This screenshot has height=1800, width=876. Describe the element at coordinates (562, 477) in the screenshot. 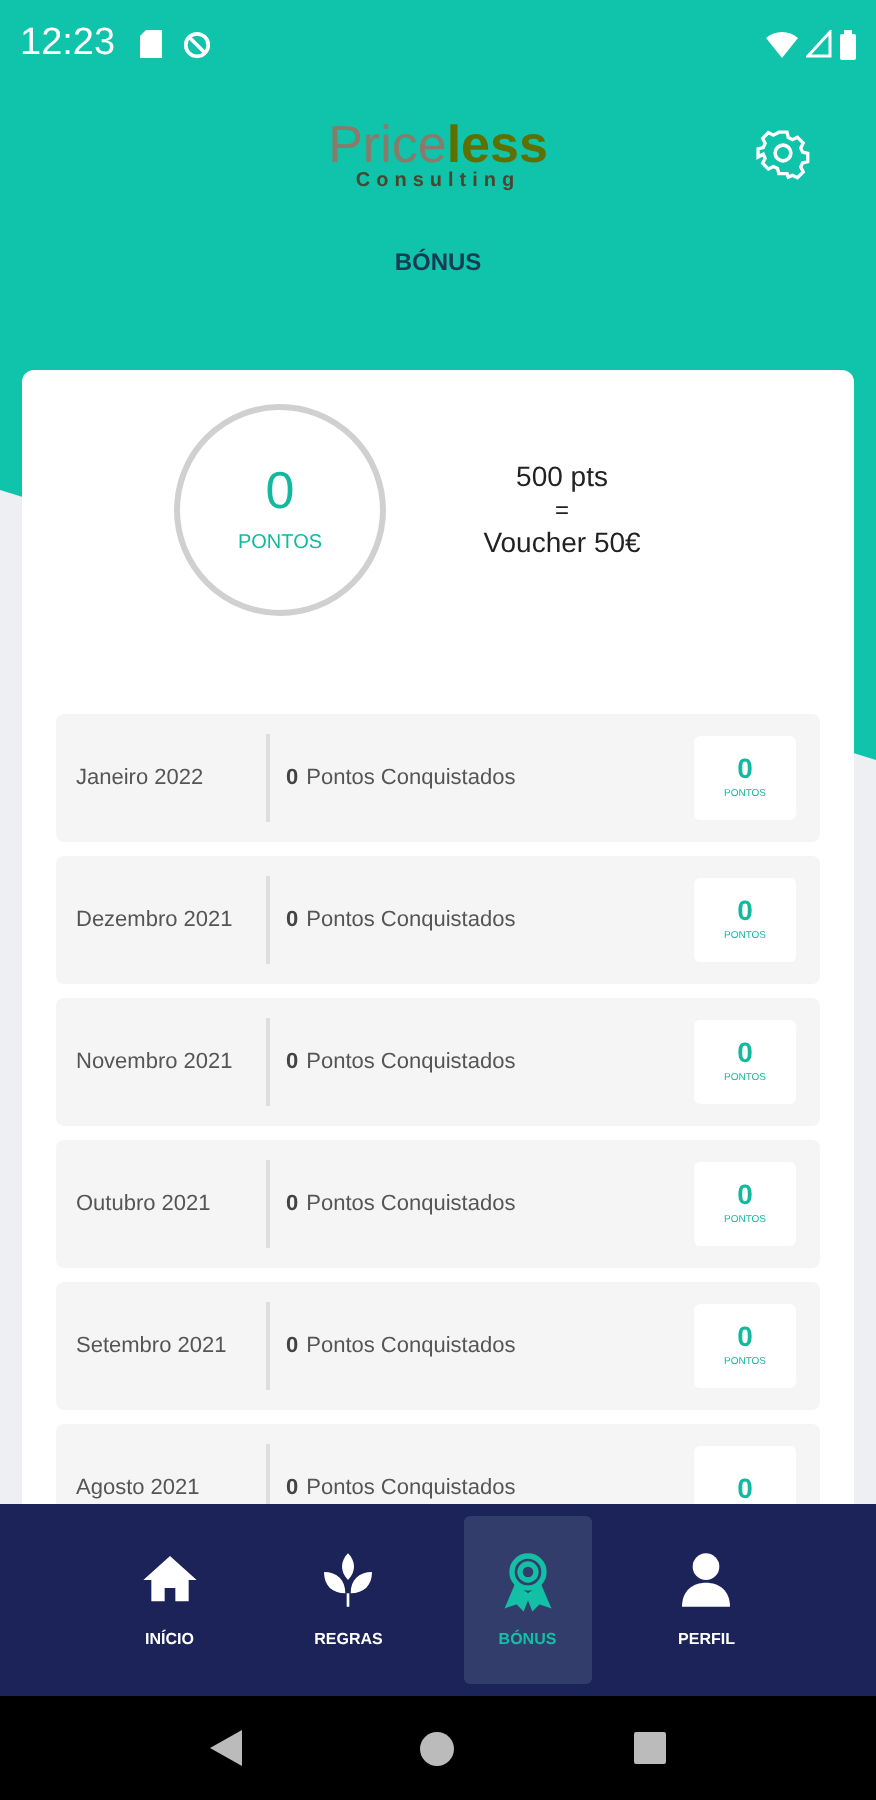

I see `rule-points: 500 pts` at that location.